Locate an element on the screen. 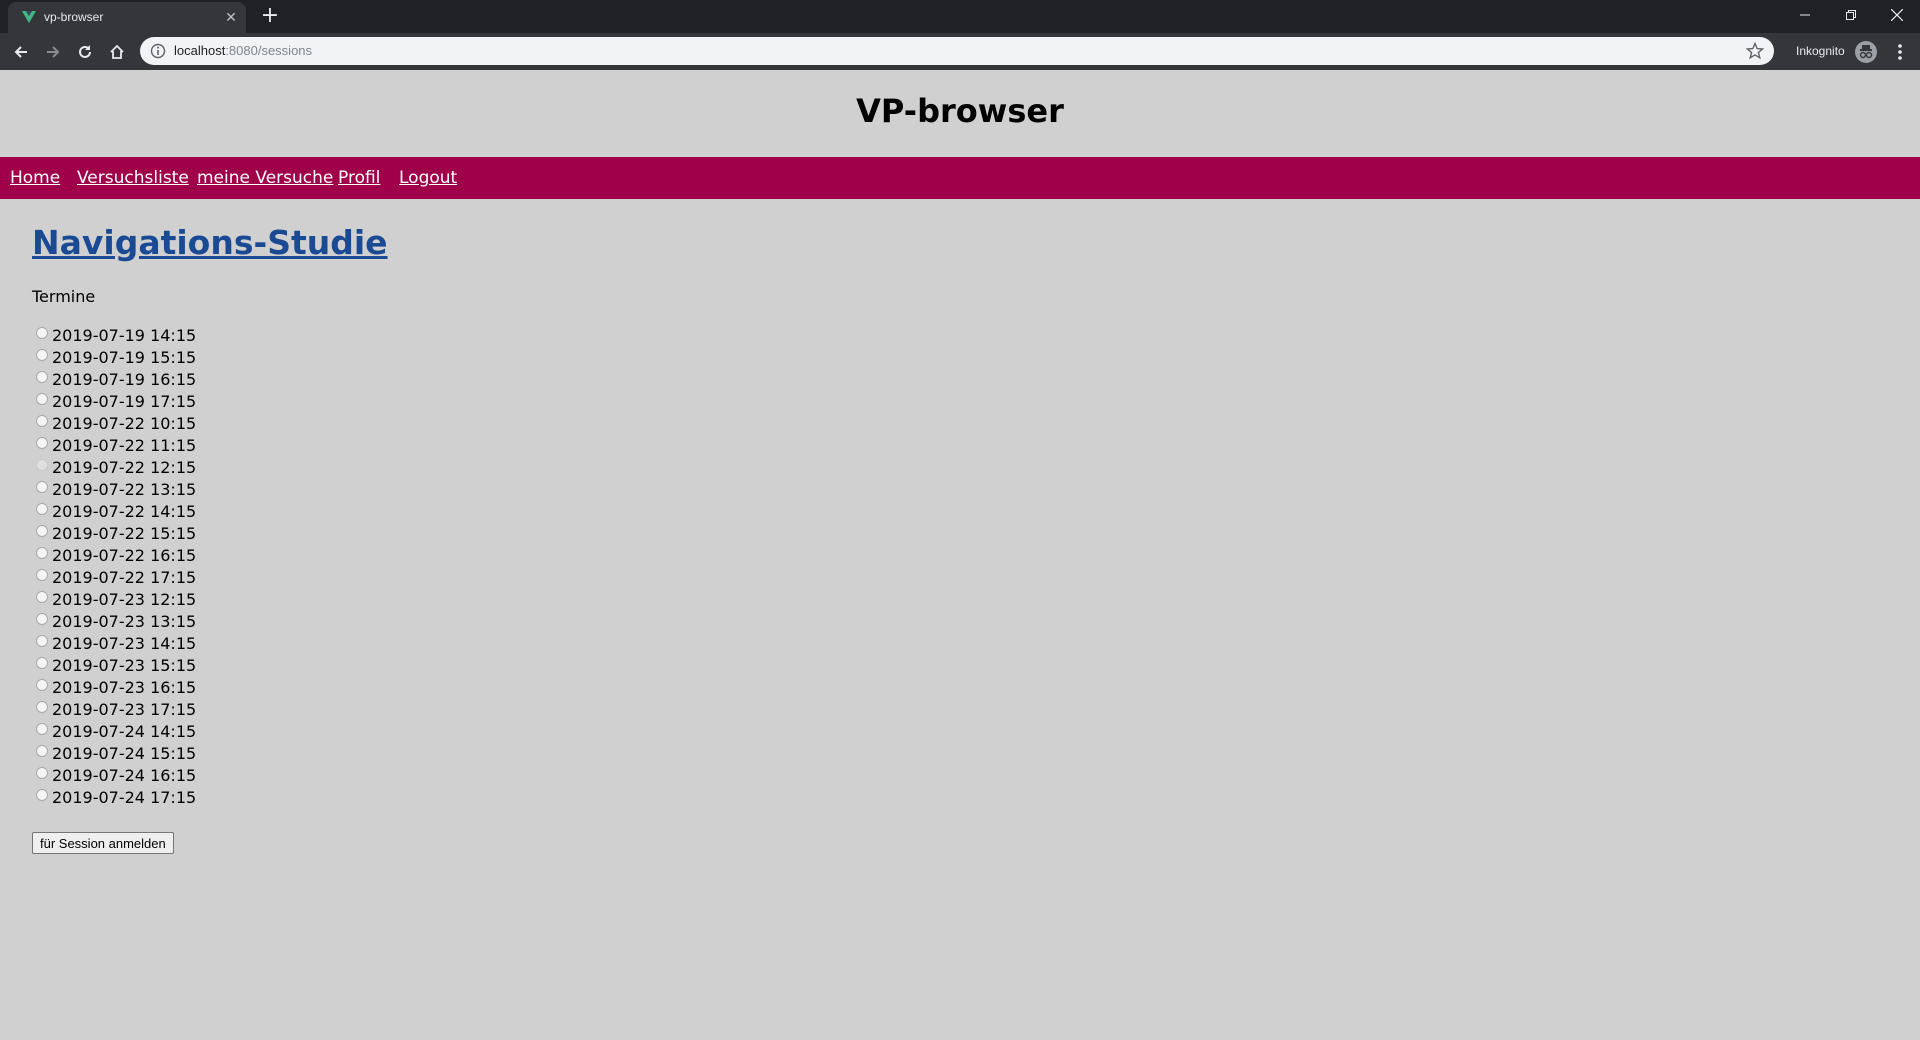  browser-tab: vp-browser ✕ is located at coordinates (127, 17).